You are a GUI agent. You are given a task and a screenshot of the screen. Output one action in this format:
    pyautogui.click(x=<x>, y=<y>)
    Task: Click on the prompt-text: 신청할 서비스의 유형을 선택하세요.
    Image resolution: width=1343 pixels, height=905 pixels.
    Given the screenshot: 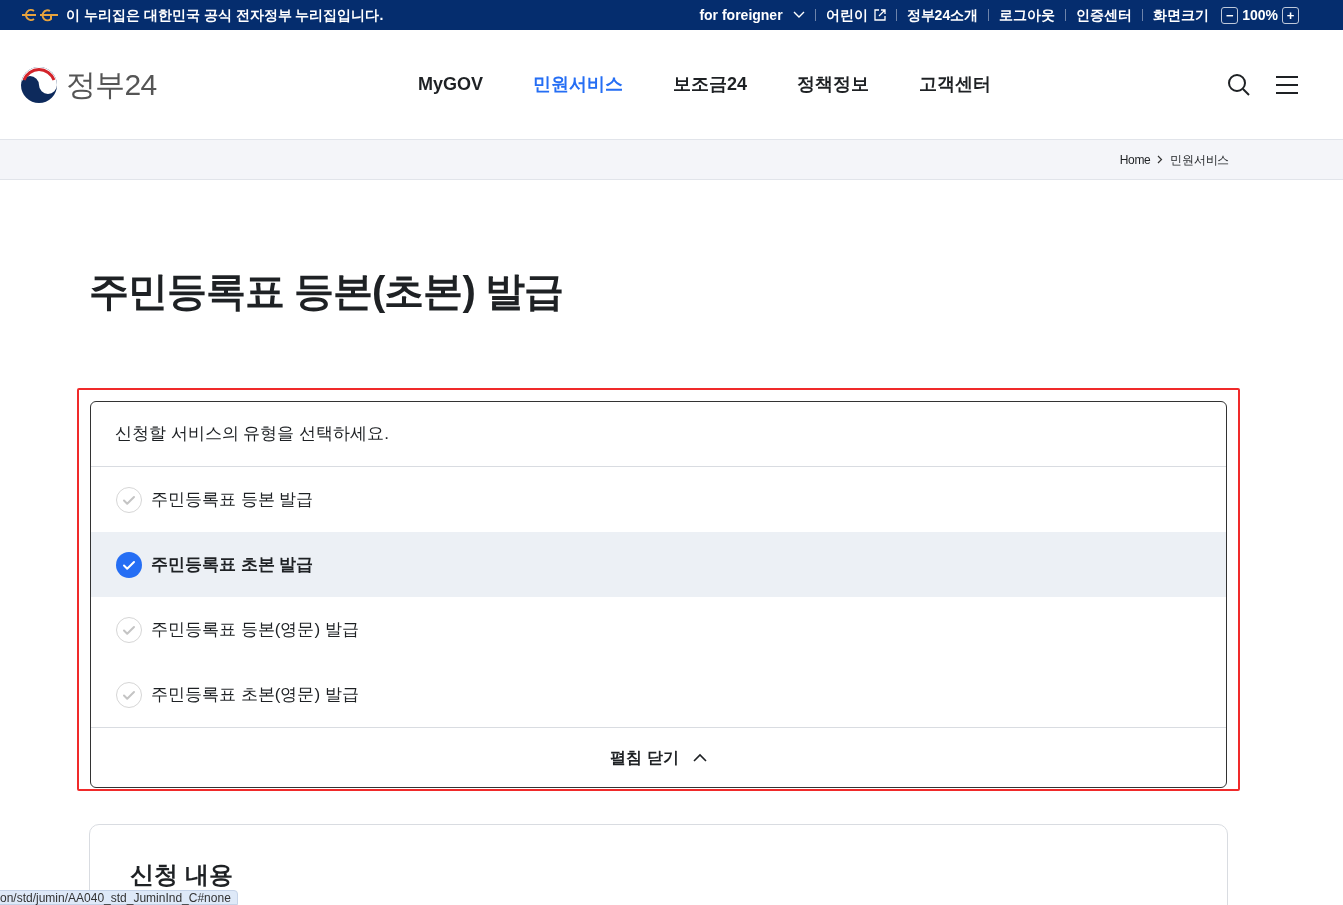 What is the action you would take?
    pyautogui.click(x=658, y=434)
    